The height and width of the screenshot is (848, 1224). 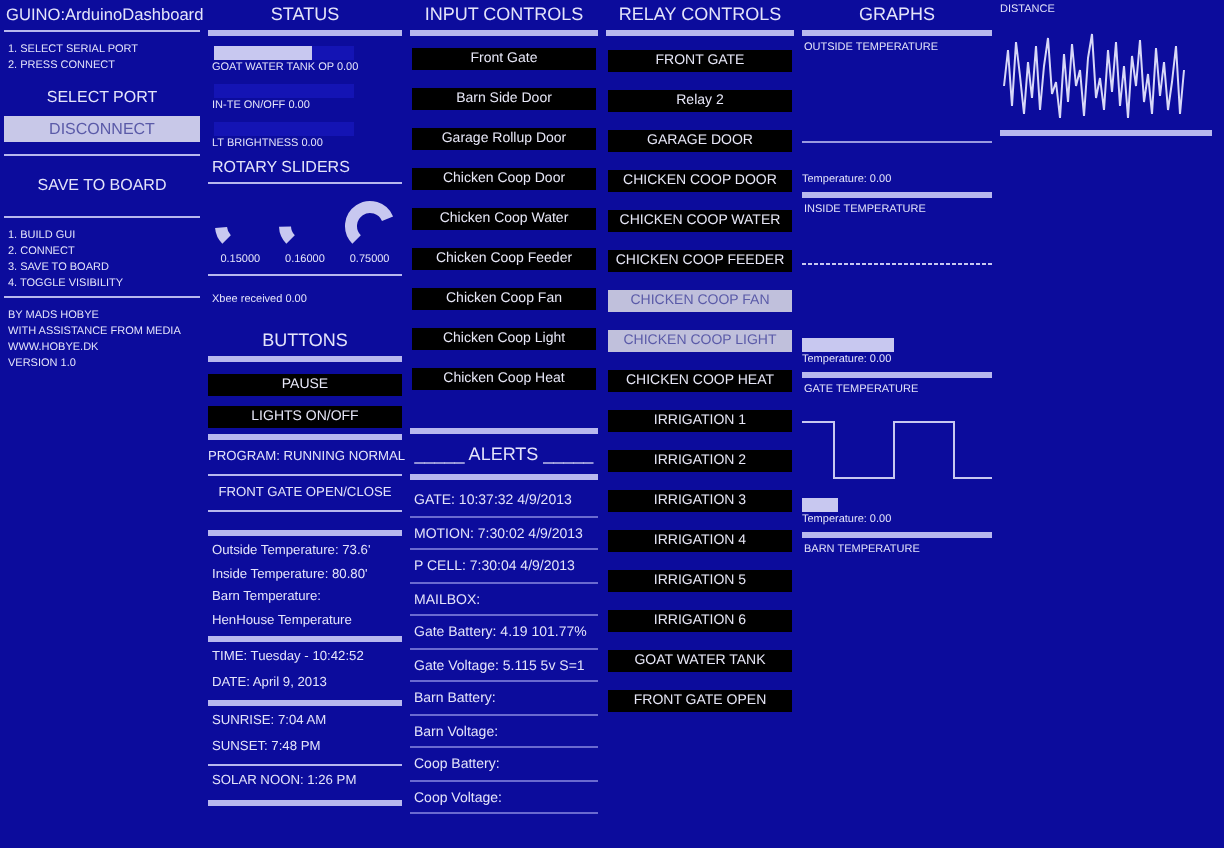 What do you see at coordinates (305, 340) in the screenshot?
I see `section-title: BUTTONS` at bounding box center [305, 340].